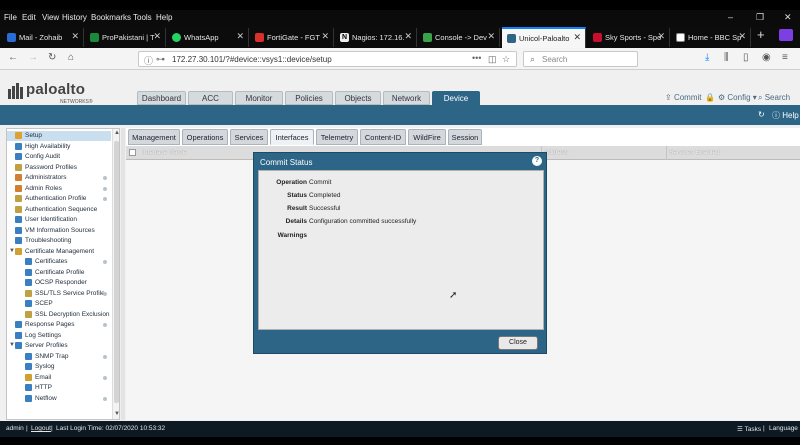 The height and width of the screenshot is (445, 800). Describe the element at coordinates (358, 98) in the screenshot. I see `tab-objects: Objects` at that location.